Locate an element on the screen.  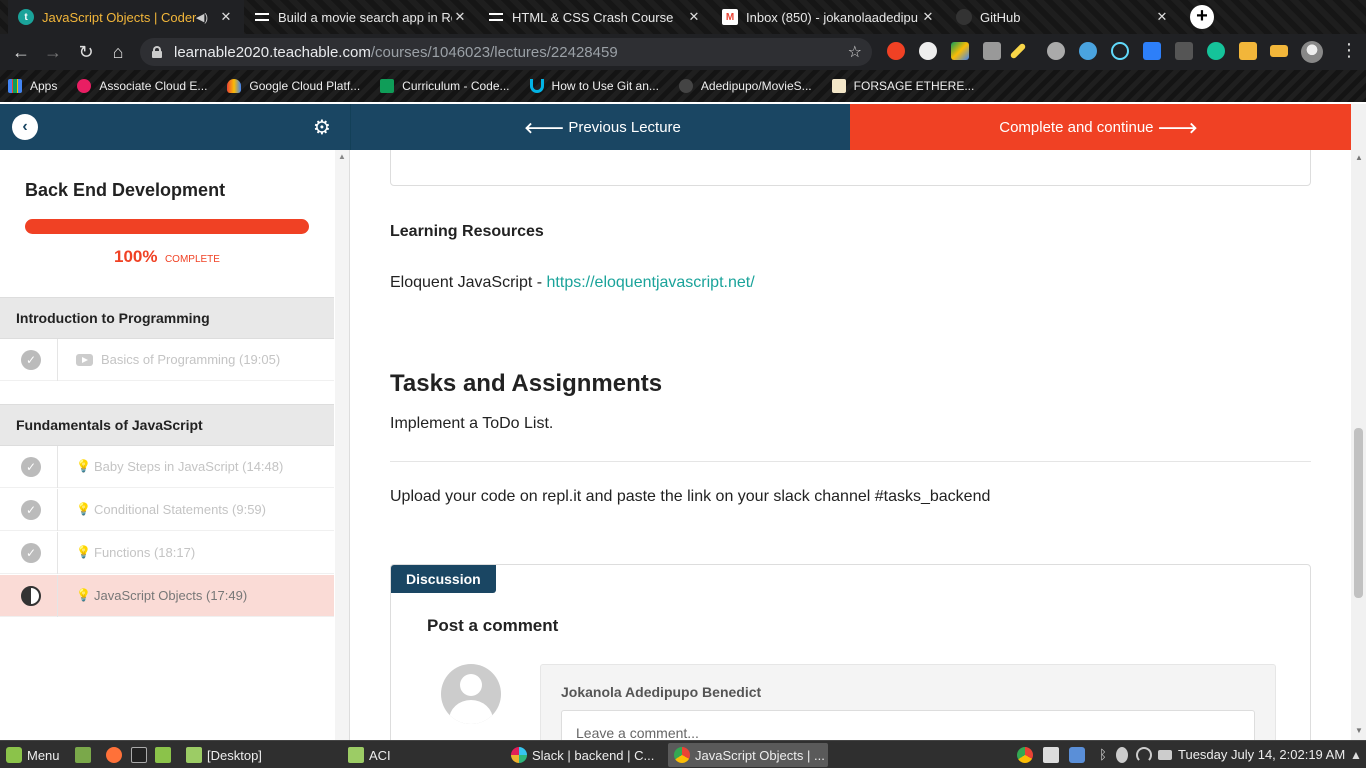
chrome-tray-icon is located at coordinates (1025, 755).